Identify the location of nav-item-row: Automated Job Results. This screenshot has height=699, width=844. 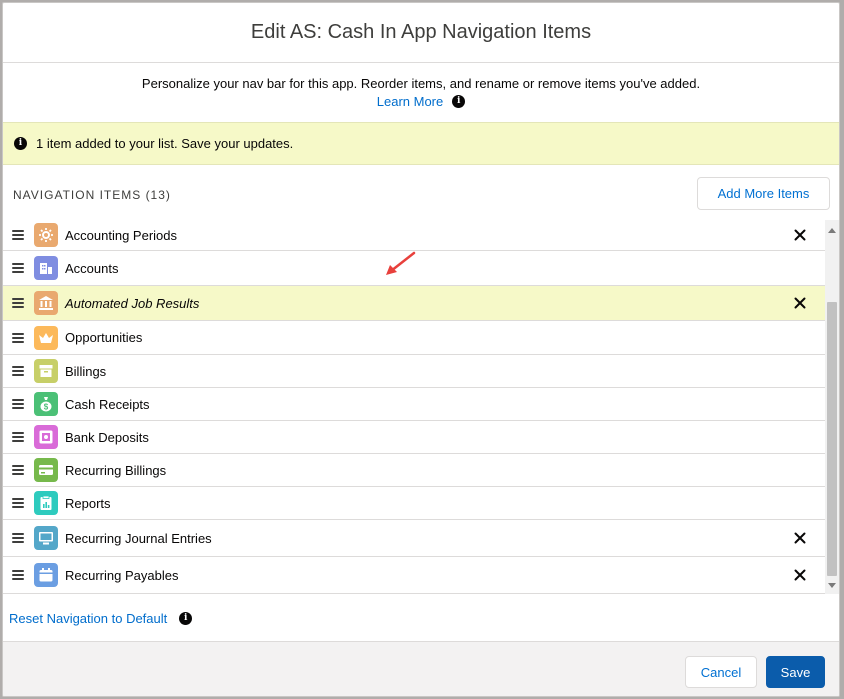
(414, 303).